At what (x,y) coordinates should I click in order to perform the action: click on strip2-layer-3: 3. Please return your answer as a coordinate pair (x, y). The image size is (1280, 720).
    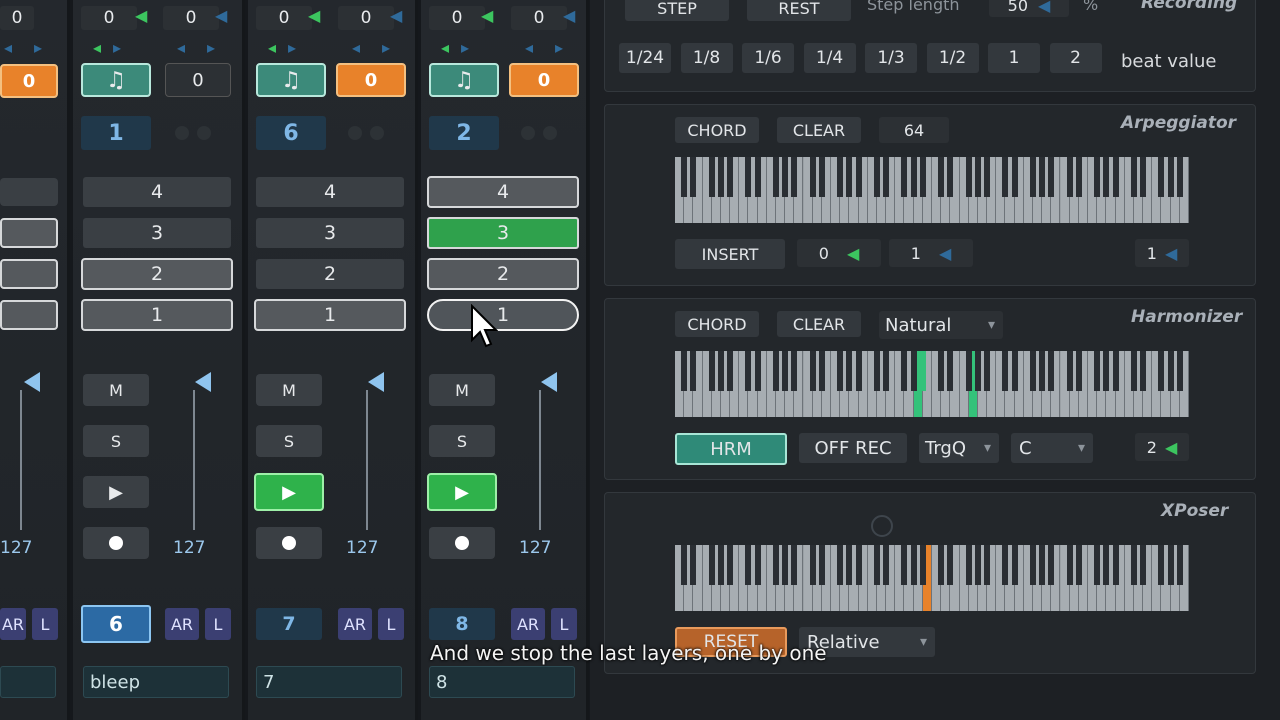
    Looking at the image, I should click on (330, 233).